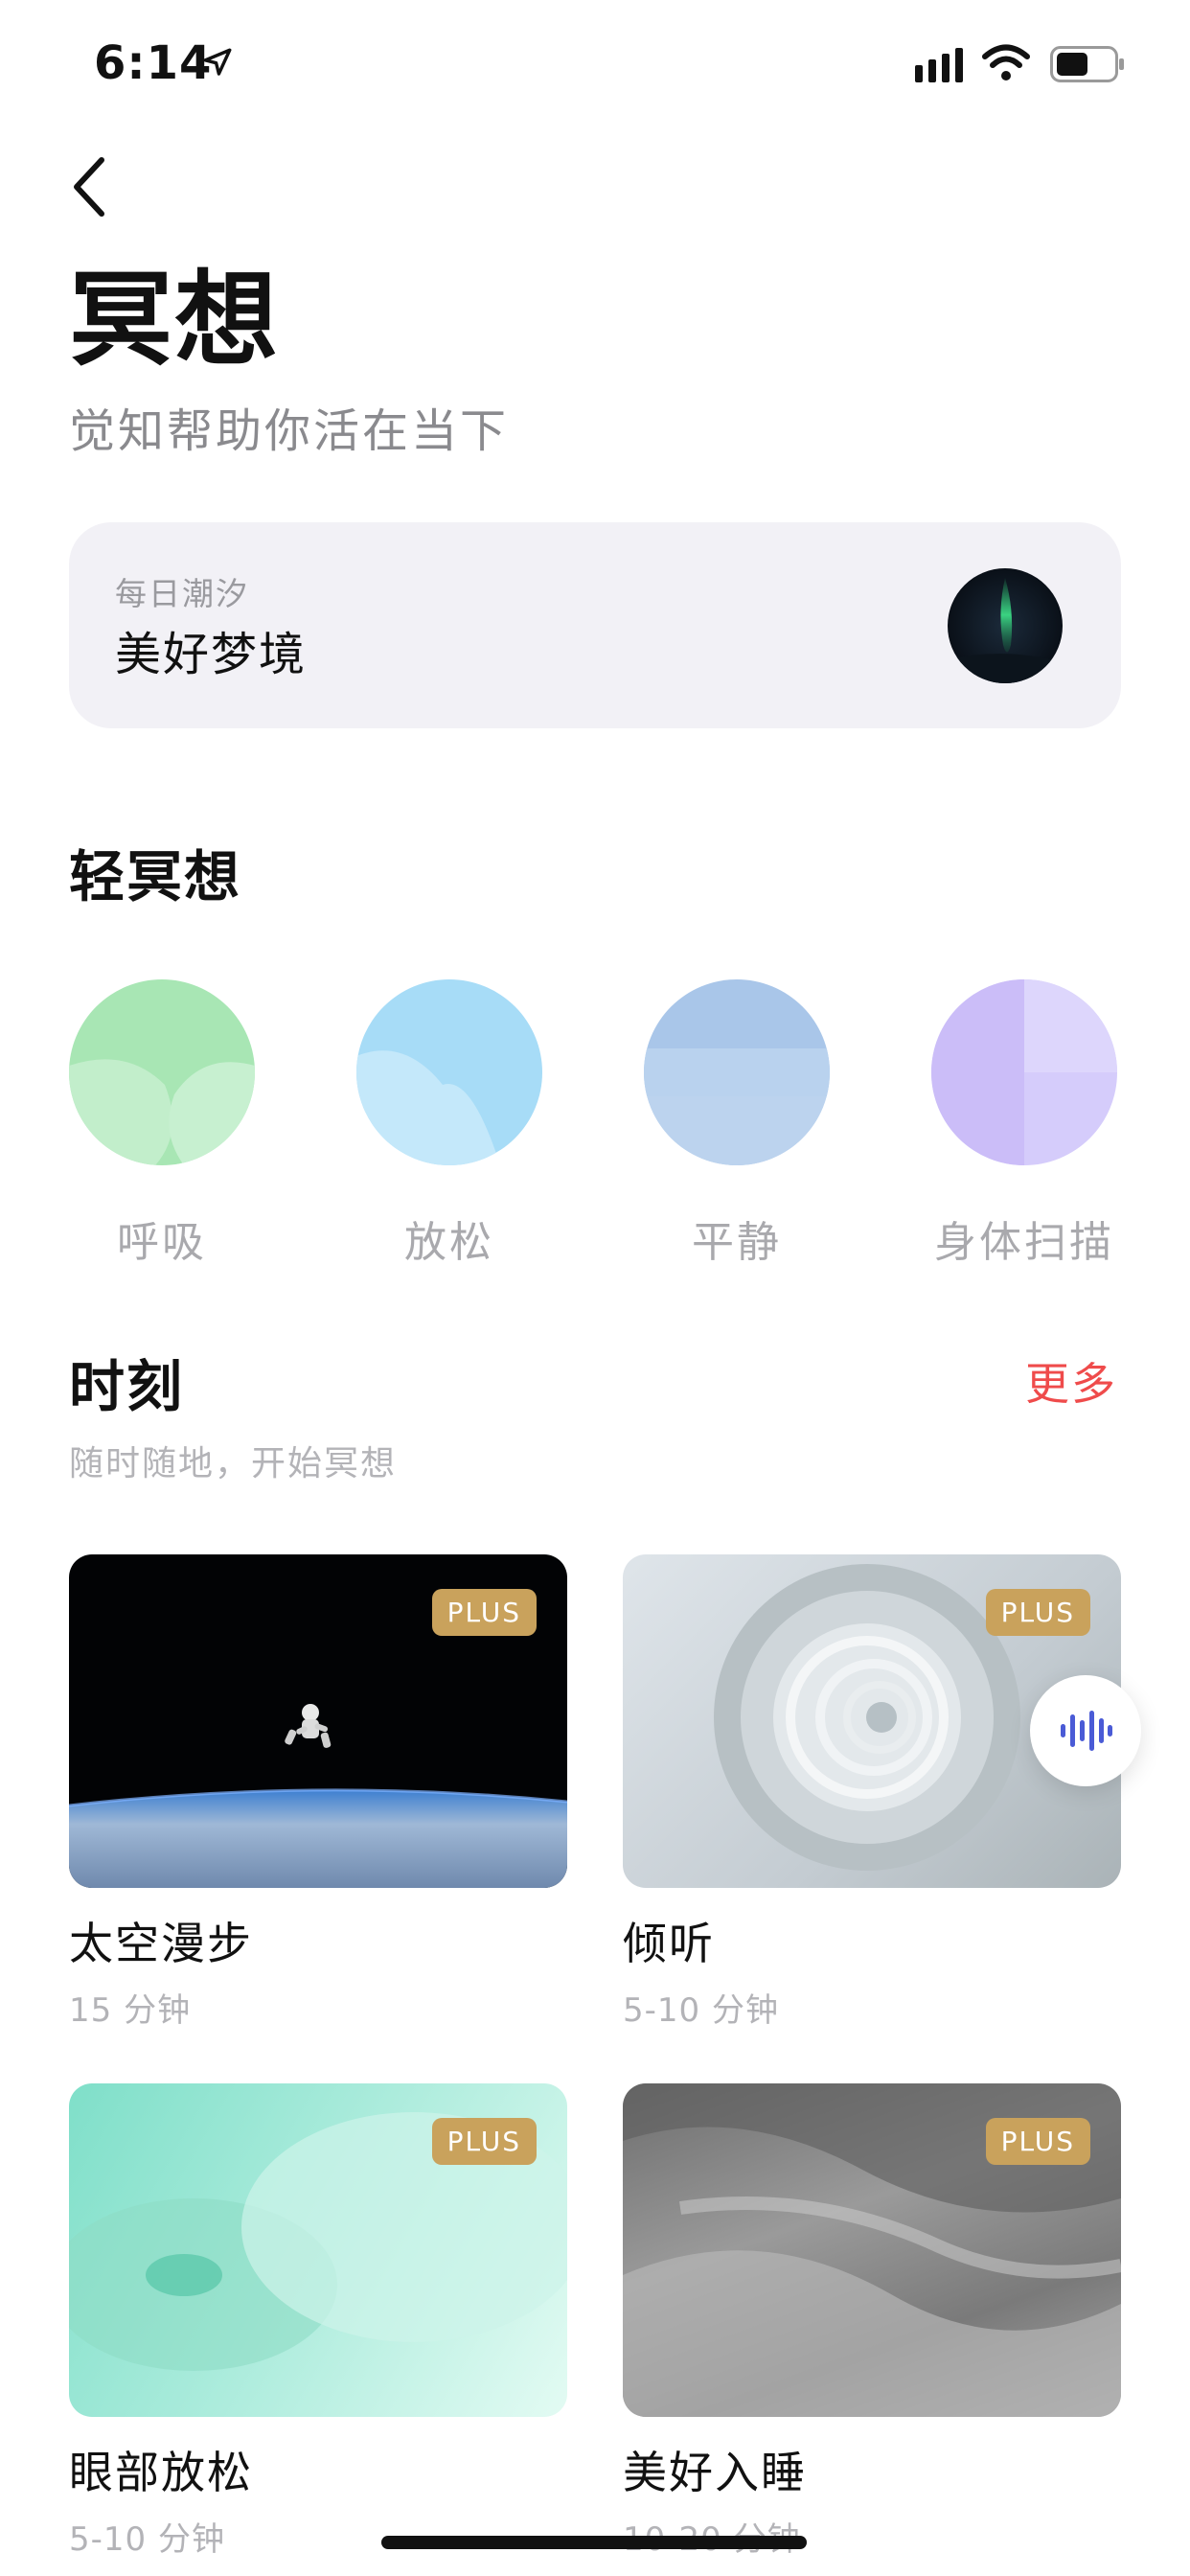 Image resolution: width=1190 pixels, height=2576 pixels. Describe the element at coordinates (939, 65) in the screenshot. I see `signal-icon` at that location.